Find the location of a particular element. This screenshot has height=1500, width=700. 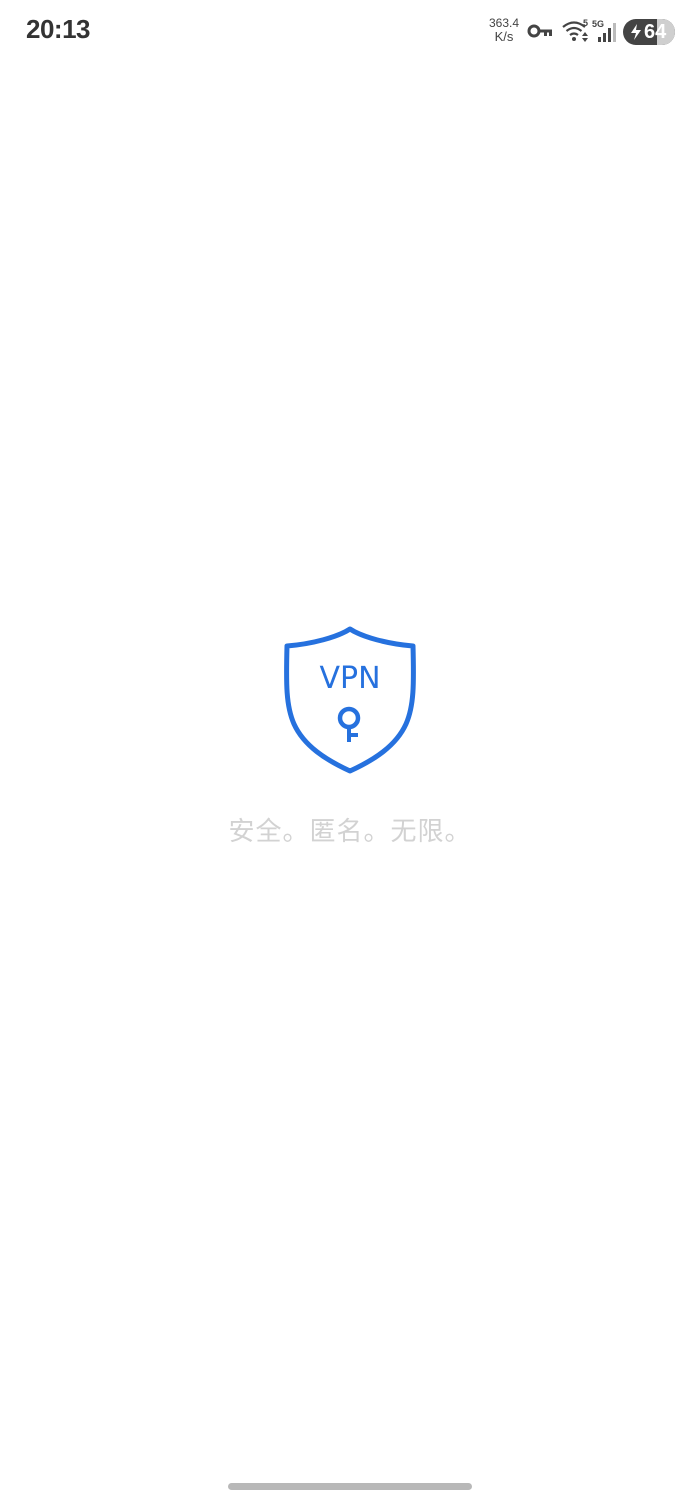

wifi-icon: 5 is located at coordinates (575, 30).